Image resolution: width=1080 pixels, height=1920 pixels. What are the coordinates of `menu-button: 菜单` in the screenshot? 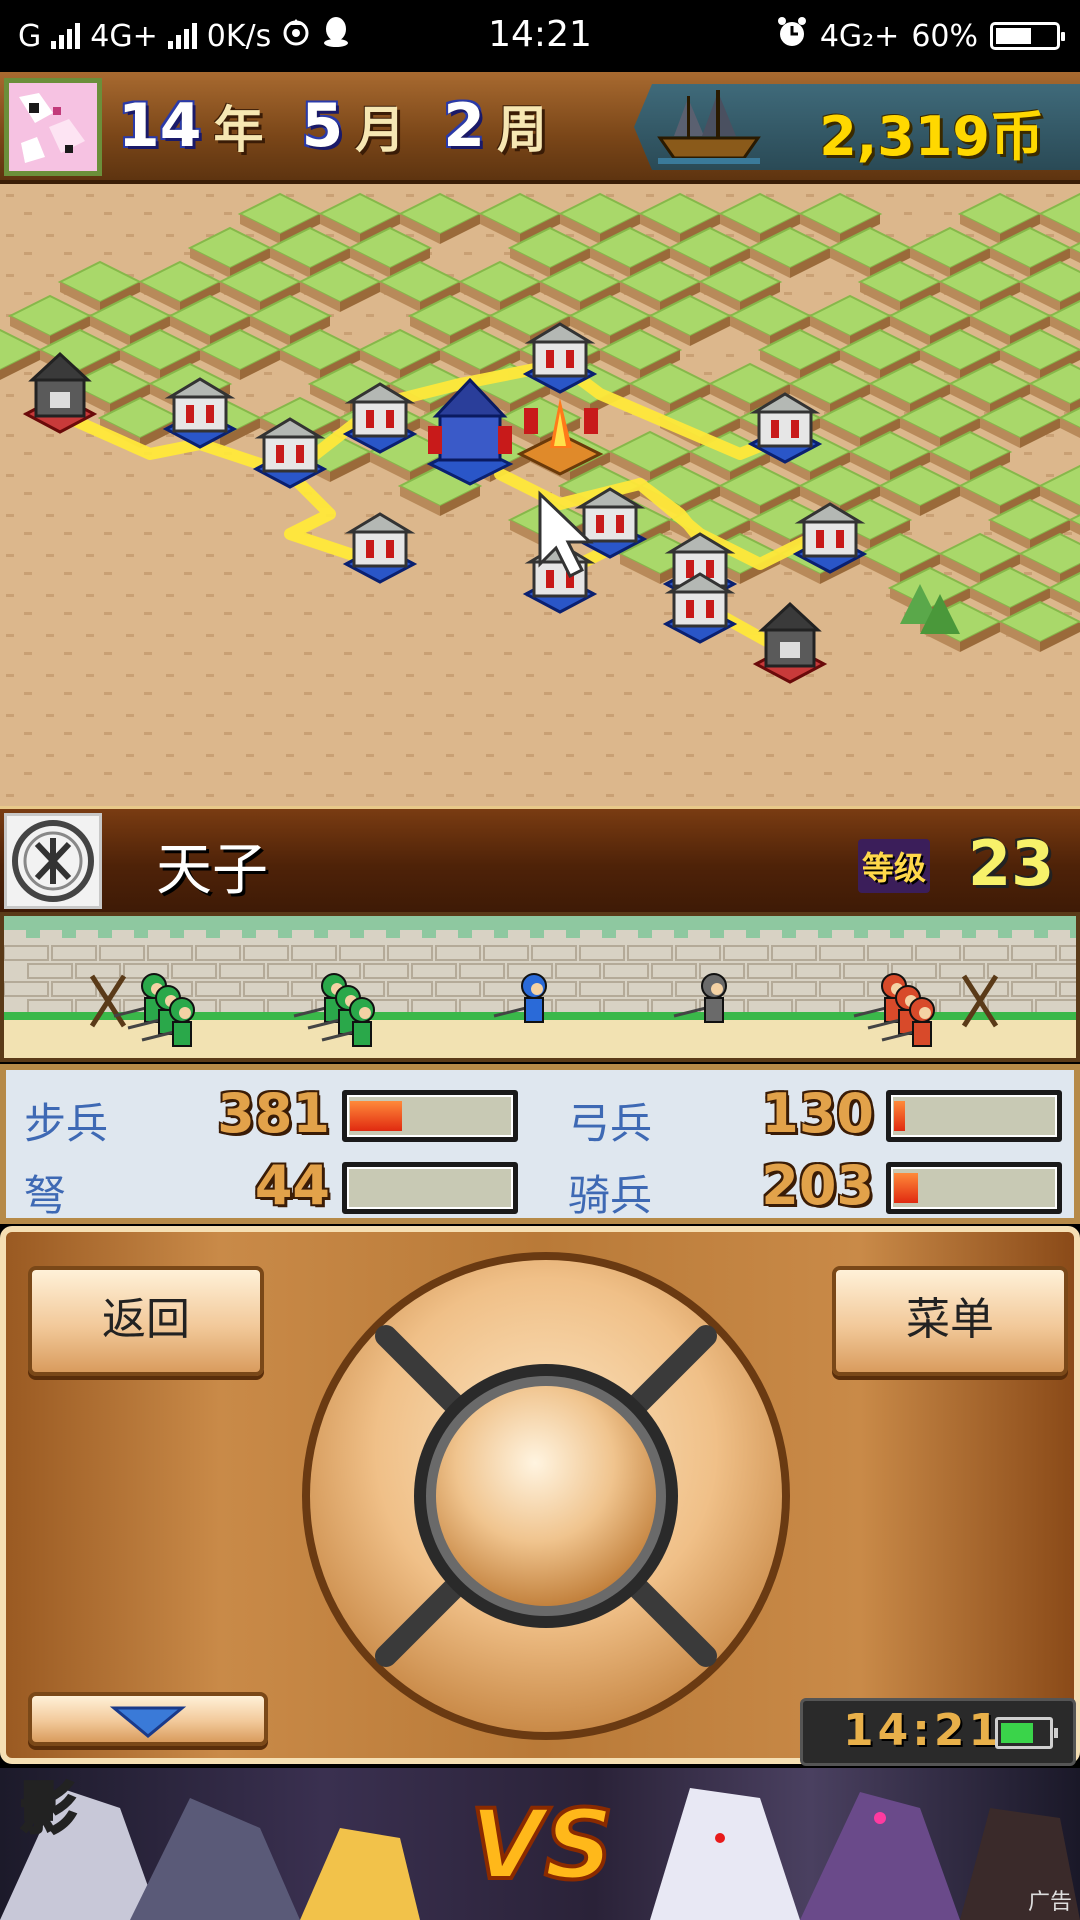 It's located at (950, 1321).